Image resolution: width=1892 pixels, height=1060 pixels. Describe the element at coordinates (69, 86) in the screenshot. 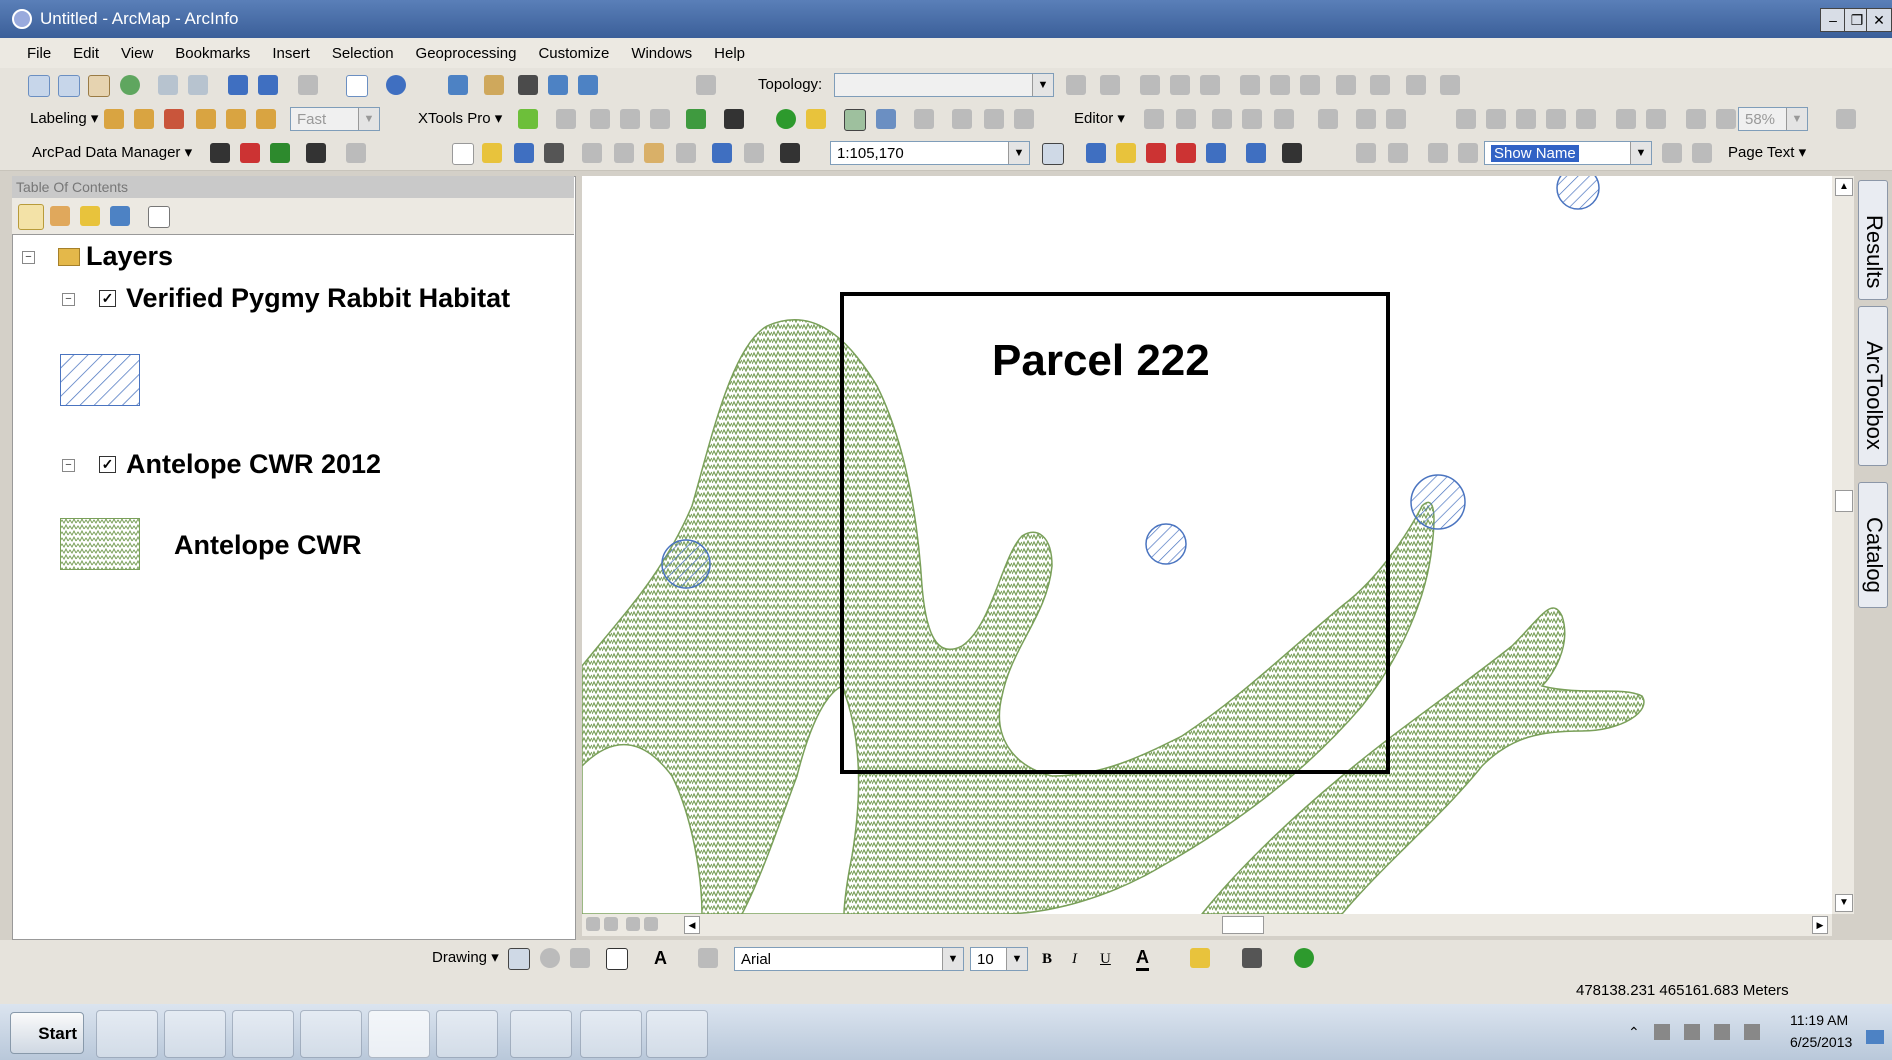

I see `zoom-out-icon` at that location.